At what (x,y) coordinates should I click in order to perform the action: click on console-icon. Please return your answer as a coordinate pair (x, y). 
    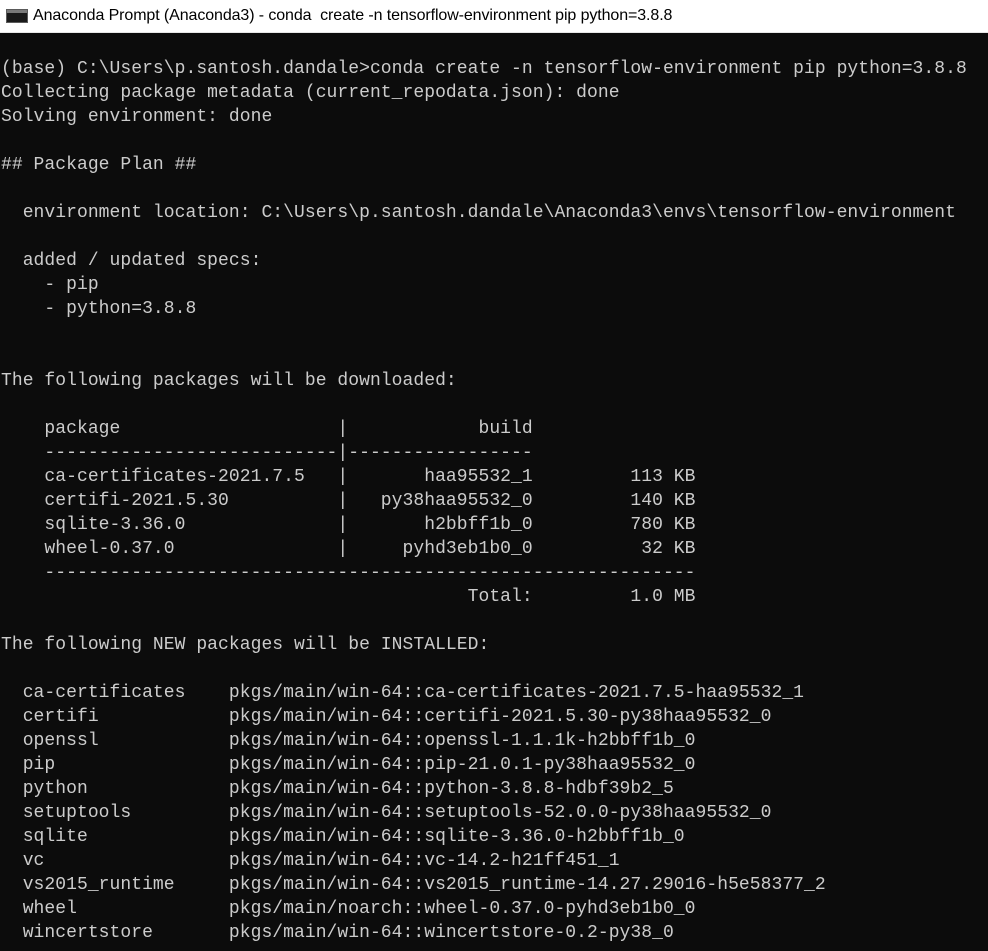
    Looking at the image, I should click on (17, 16).